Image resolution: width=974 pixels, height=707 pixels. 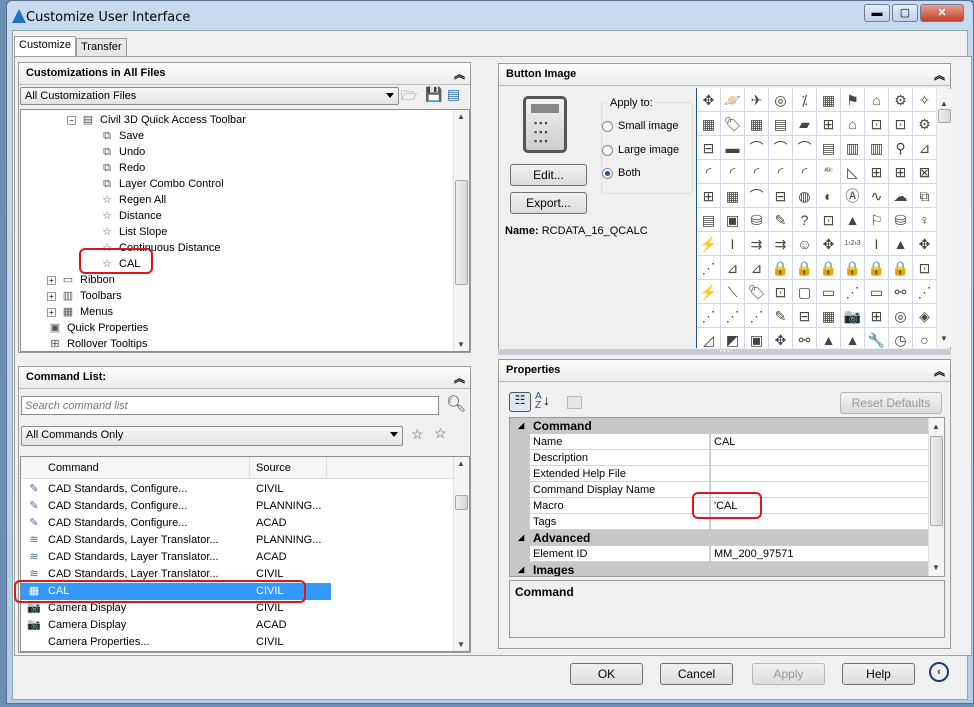 I want to click on reset-defaults-button: Reset Defaults, so click(x=891, y=403).